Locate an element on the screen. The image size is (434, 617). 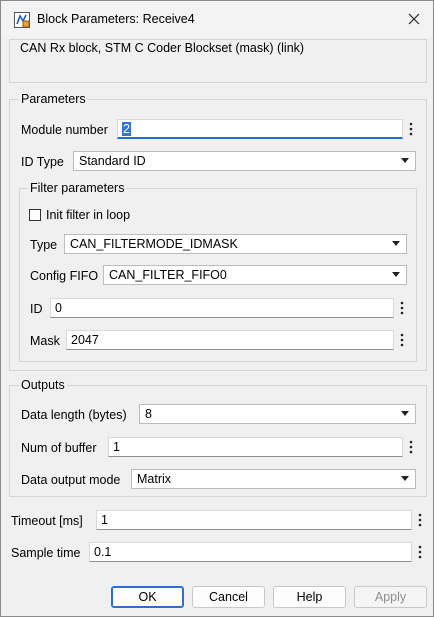
filter-mask-label: Mask is located at coordinates (45, 341).